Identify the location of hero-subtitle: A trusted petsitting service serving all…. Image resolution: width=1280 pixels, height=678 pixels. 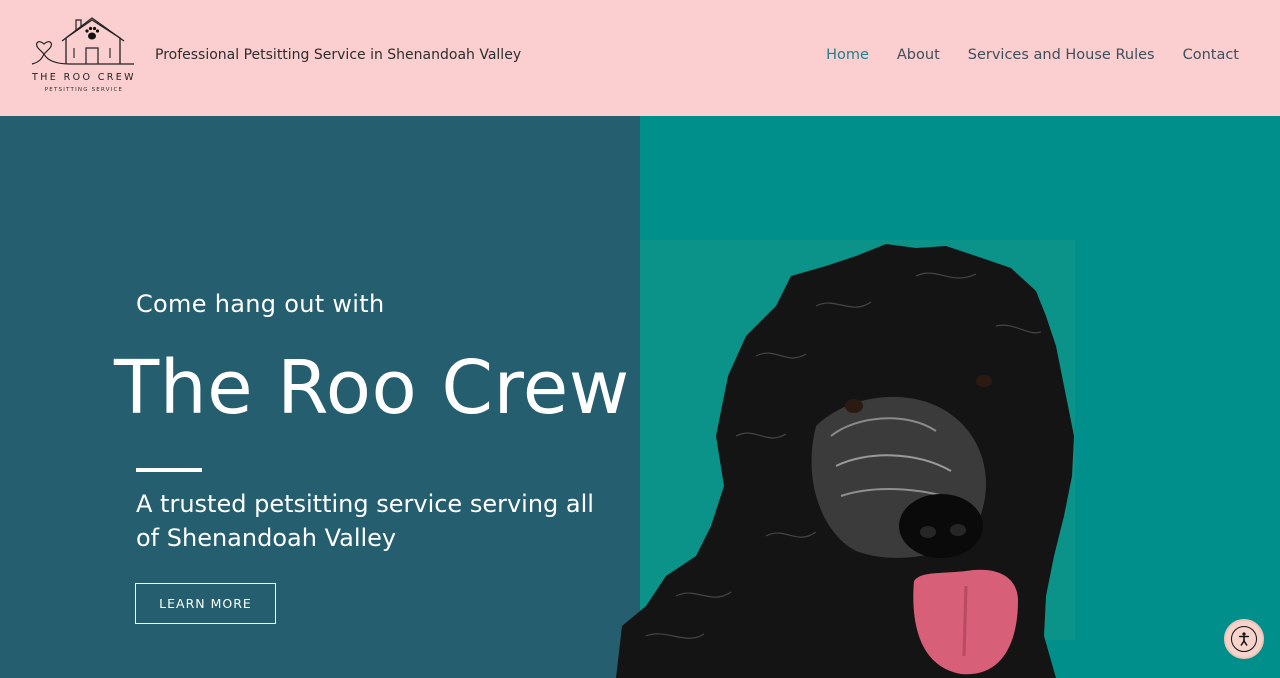
(365, 521).